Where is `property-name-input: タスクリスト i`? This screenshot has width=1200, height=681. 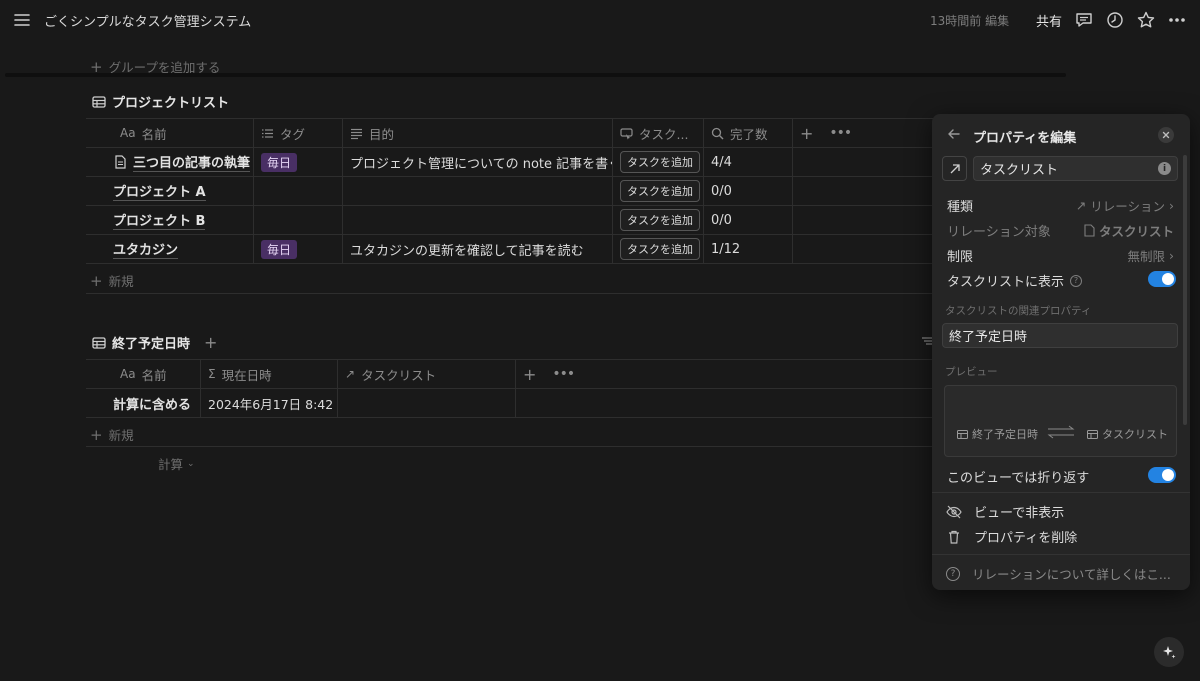 property-name-input: タスクリスト i is located at coordinates (1075, 168).